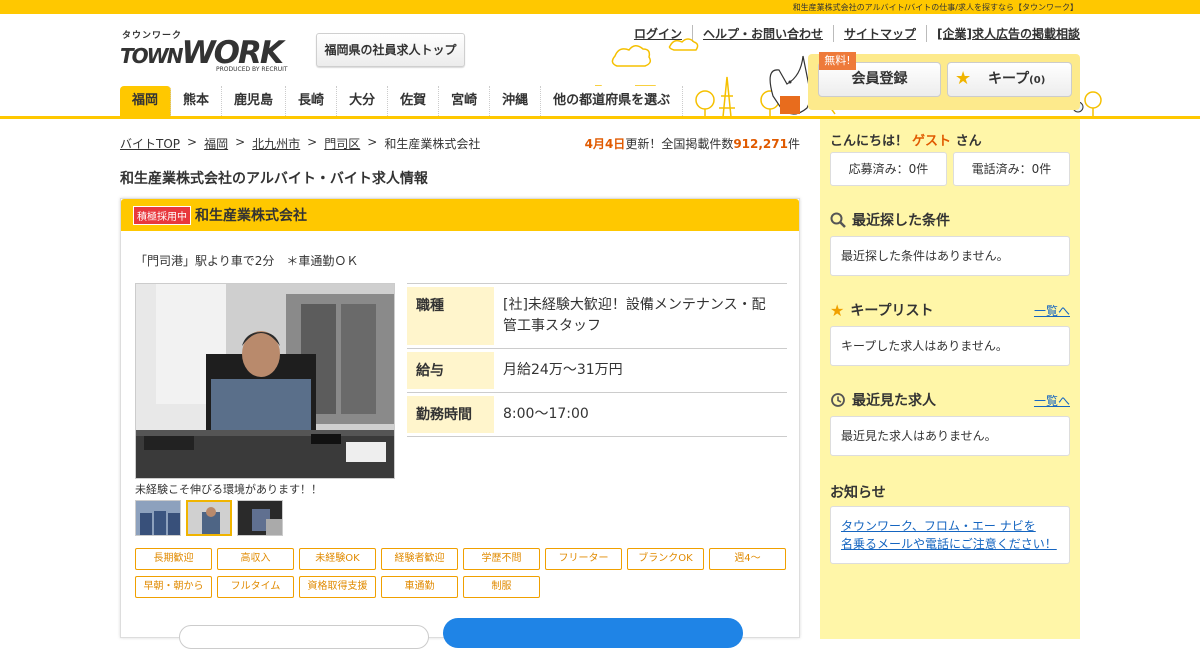 Image resolution: width=1200 pixels, height=649 pixels. Describe the element at coordinates (276, 143) in the screenshot. I see `breadcrumb-kitakyushu: 北九州市` at that location.